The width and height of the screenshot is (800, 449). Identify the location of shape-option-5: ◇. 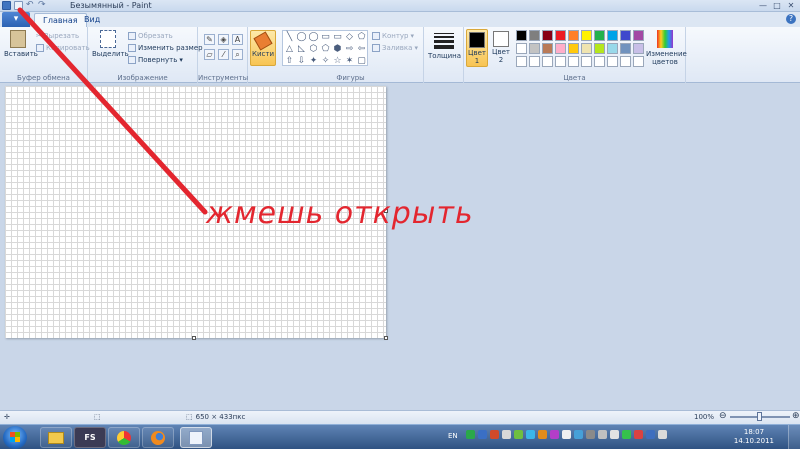
(349, 37).